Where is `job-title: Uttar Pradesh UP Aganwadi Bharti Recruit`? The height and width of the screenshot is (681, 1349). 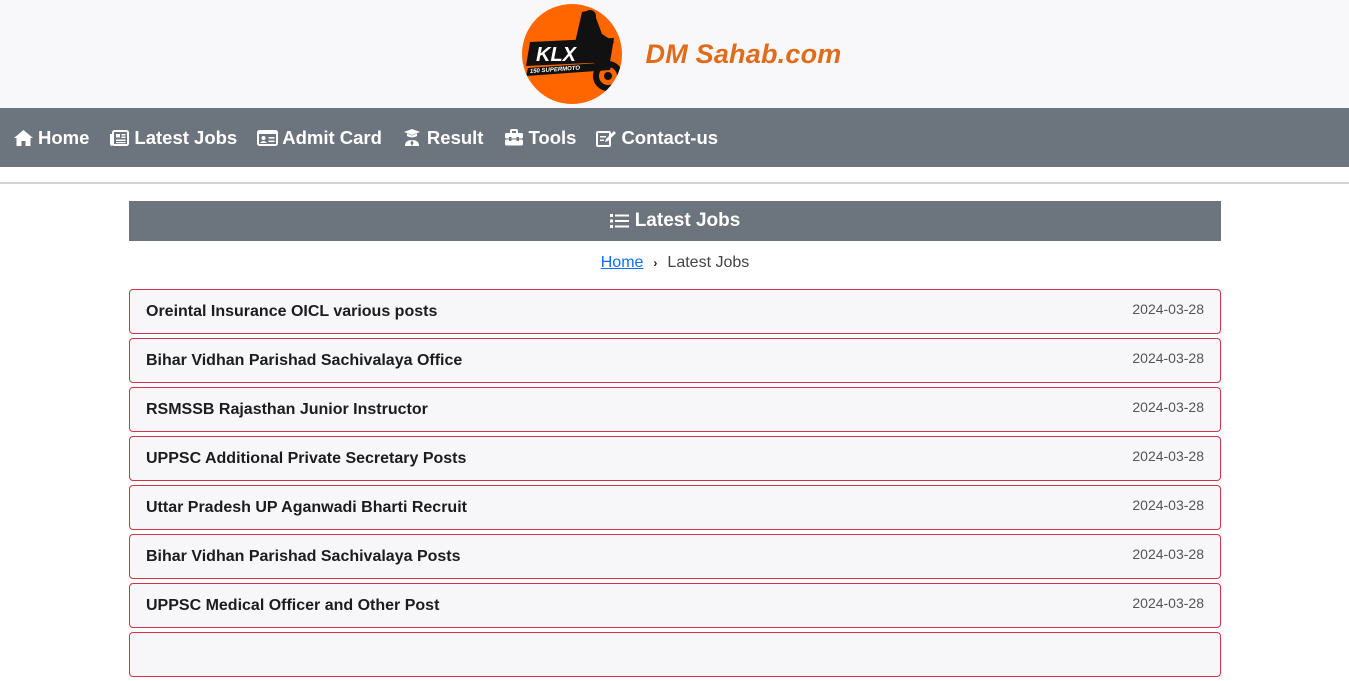
job-title: Uttar Pradesh UP Aganwadi Bharti Recruit is located at coordinates (306, 508).